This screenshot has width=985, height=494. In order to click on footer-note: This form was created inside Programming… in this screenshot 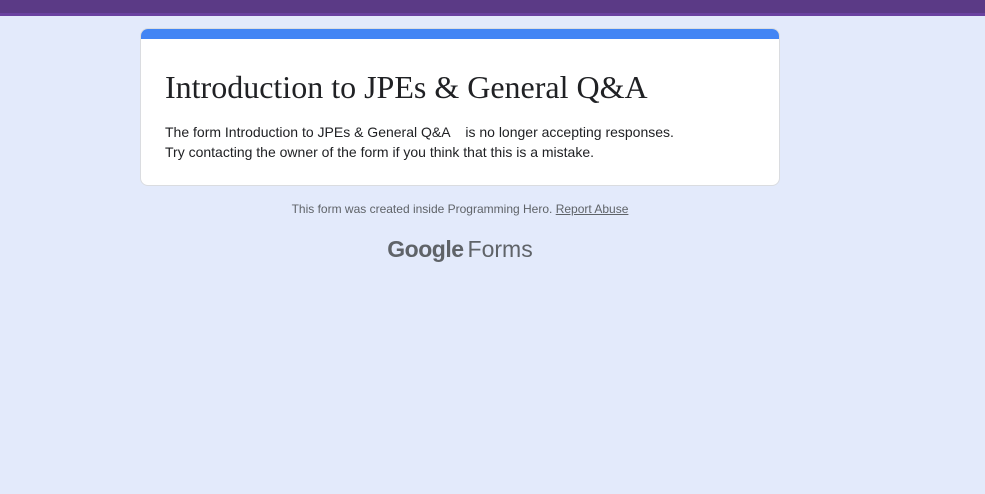, I will do `click(460, 209)`.